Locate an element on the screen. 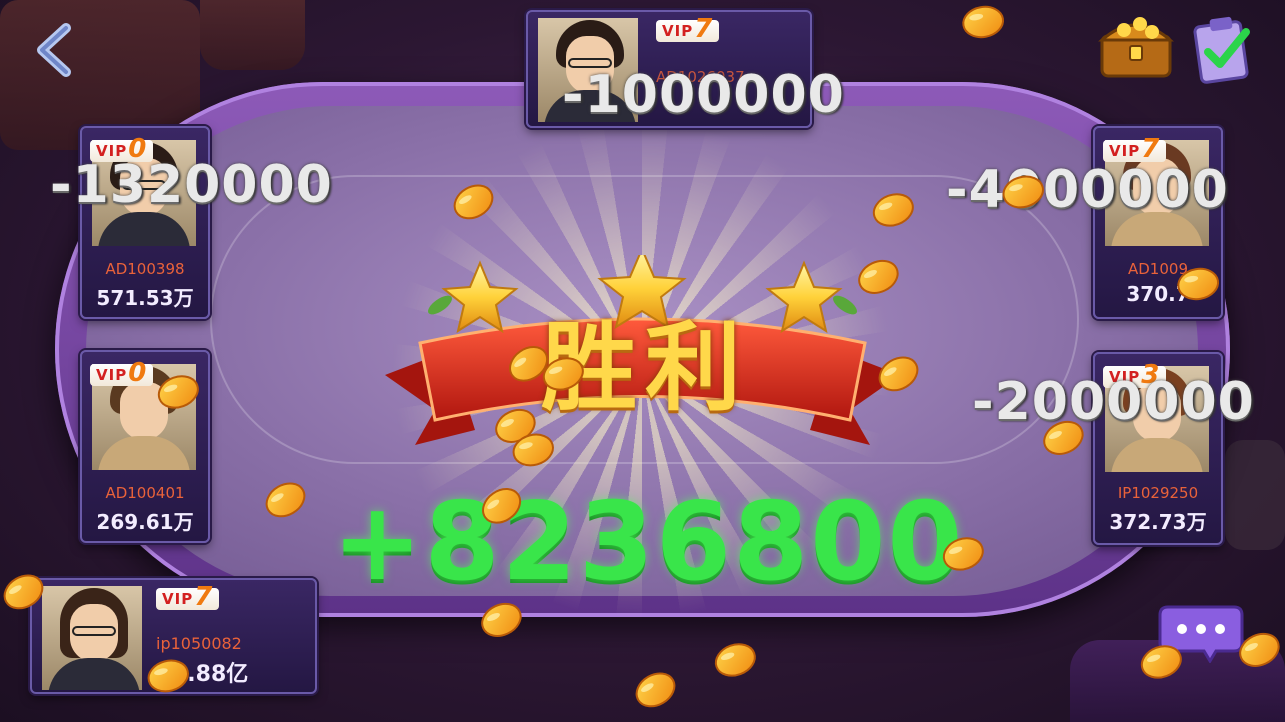 The image size is (1285, 722). background-chair-right is located at coordinates (1255, 495).